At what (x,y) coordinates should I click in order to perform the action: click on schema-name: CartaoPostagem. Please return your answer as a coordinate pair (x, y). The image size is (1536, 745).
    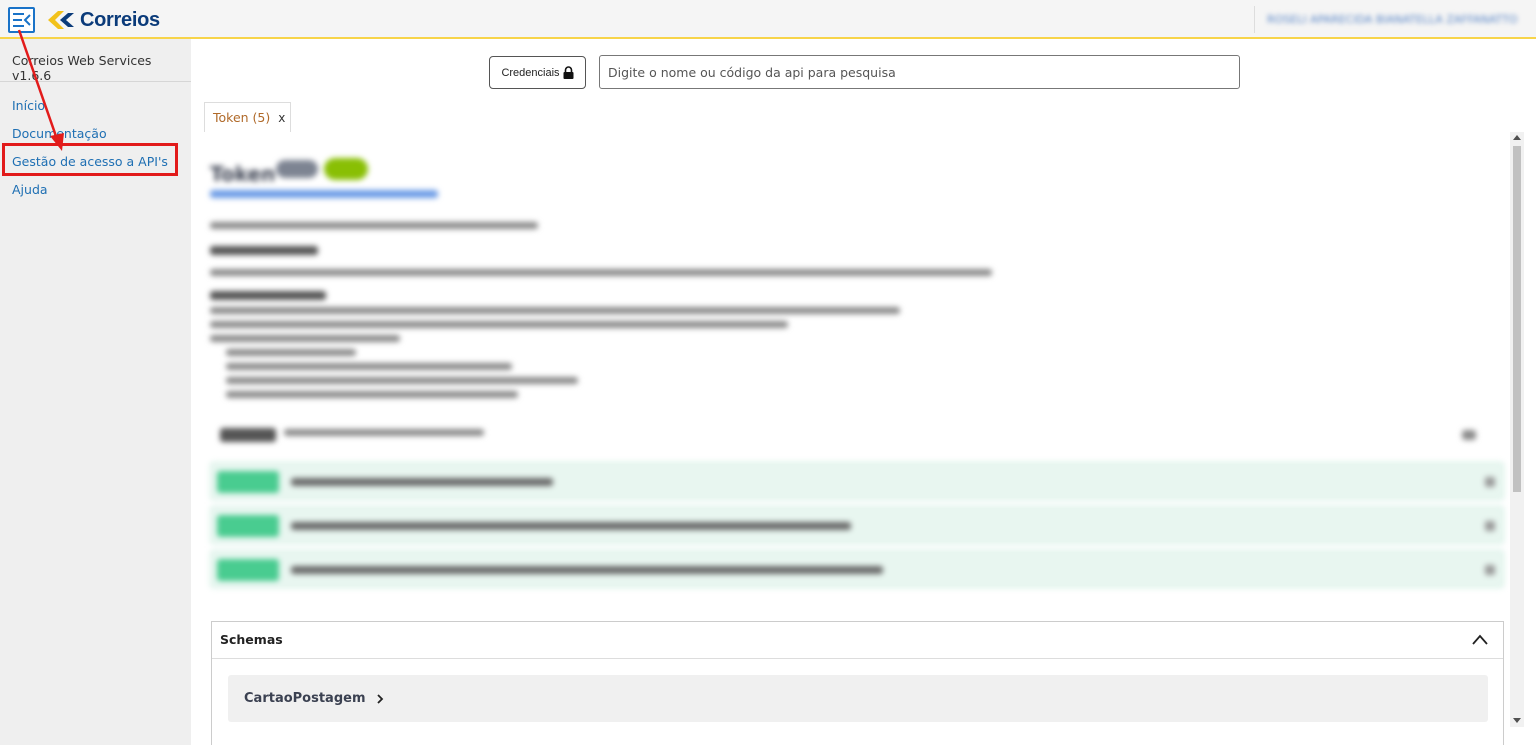
    Looking at the image, I should click on (305, 698).